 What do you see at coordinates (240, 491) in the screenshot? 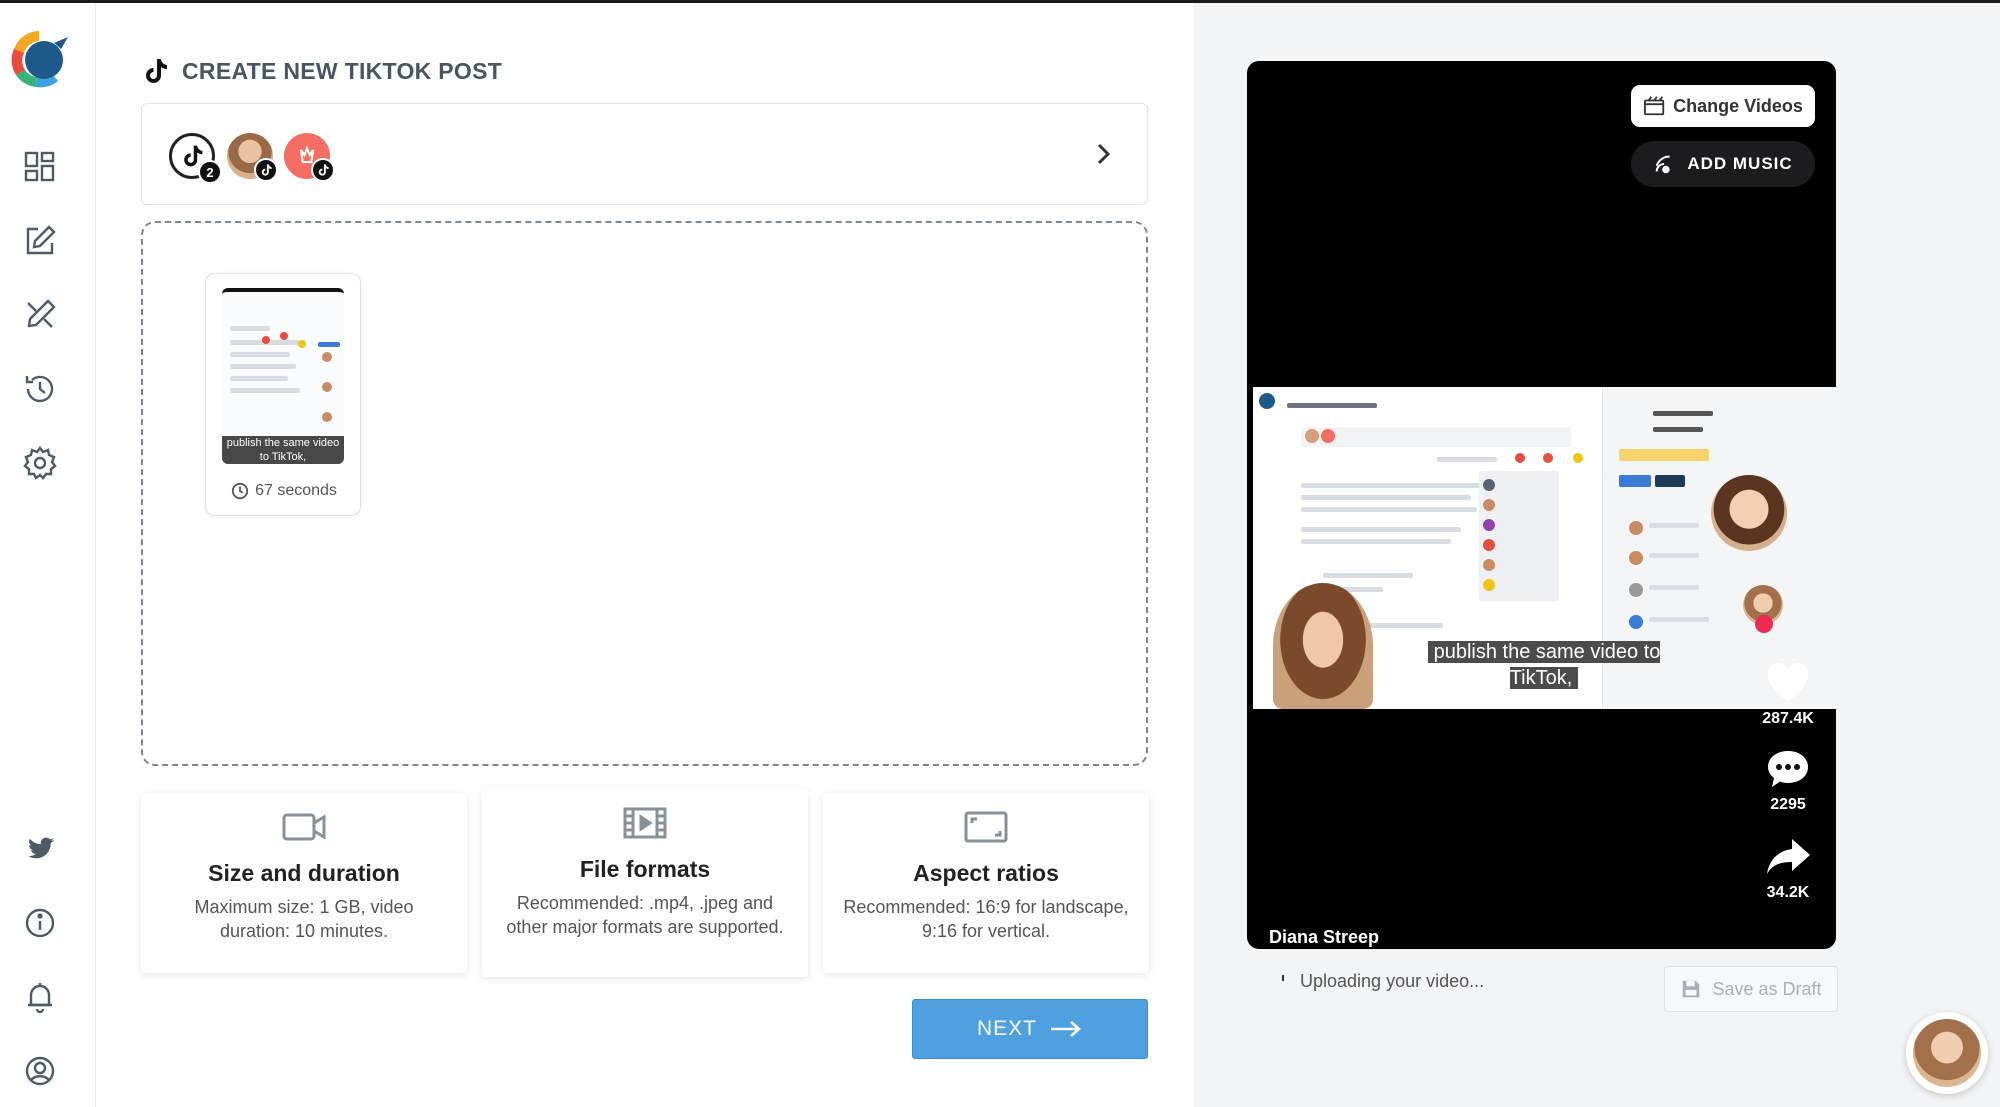
I see `clock-icon` at bounding box center [240, 491].